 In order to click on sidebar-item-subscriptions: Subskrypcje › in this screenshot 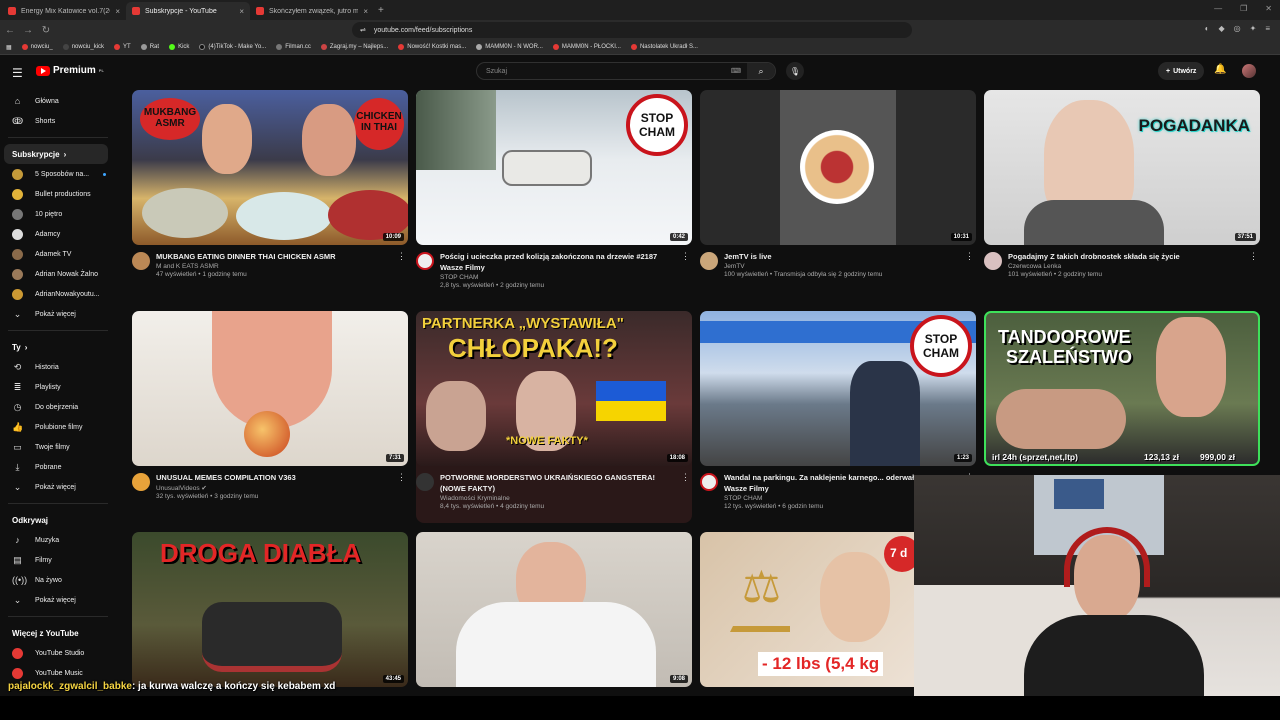, I will do `click(56, 154)`.